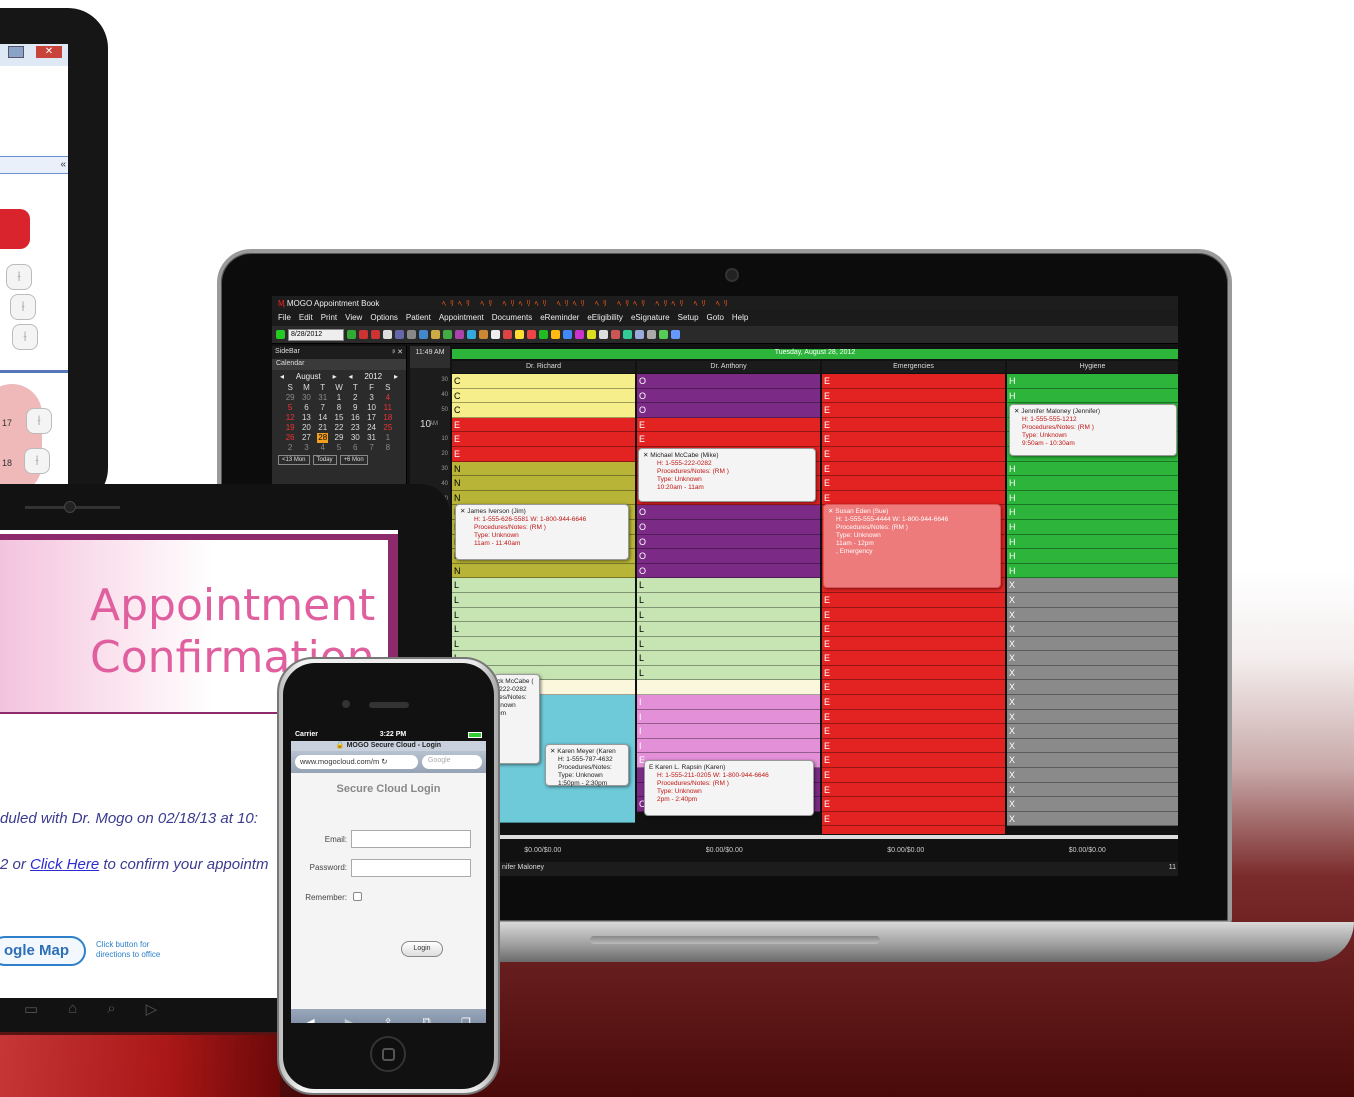 The width and height of the screenshot is (1354, 1097). I want to click on remember-checkbox, so click(357, 896).